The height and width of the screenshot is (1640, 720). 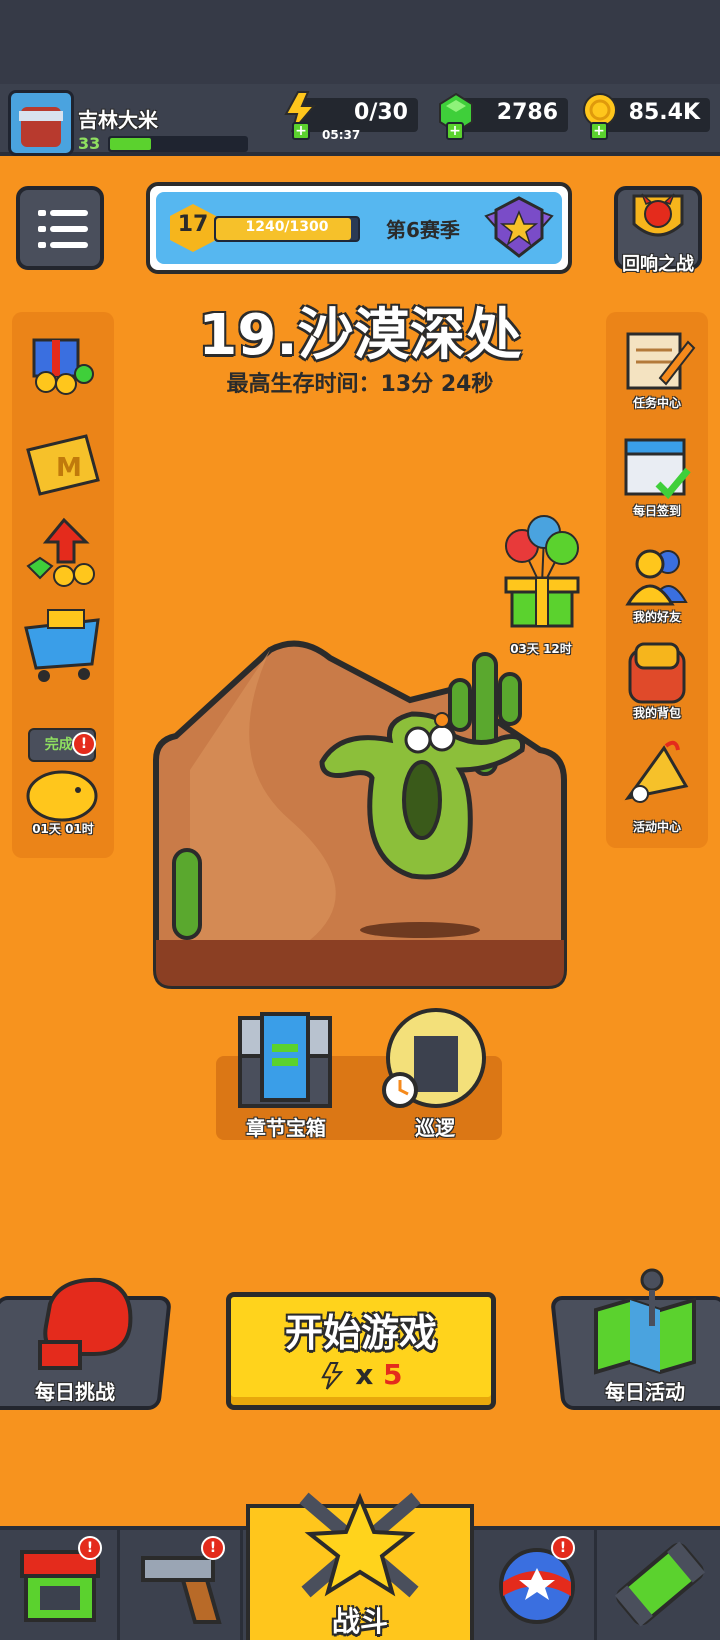 What do you see at coordinates (360, 42) in the screenshot?
I see `status-bar` at bounding box center [360, 42].